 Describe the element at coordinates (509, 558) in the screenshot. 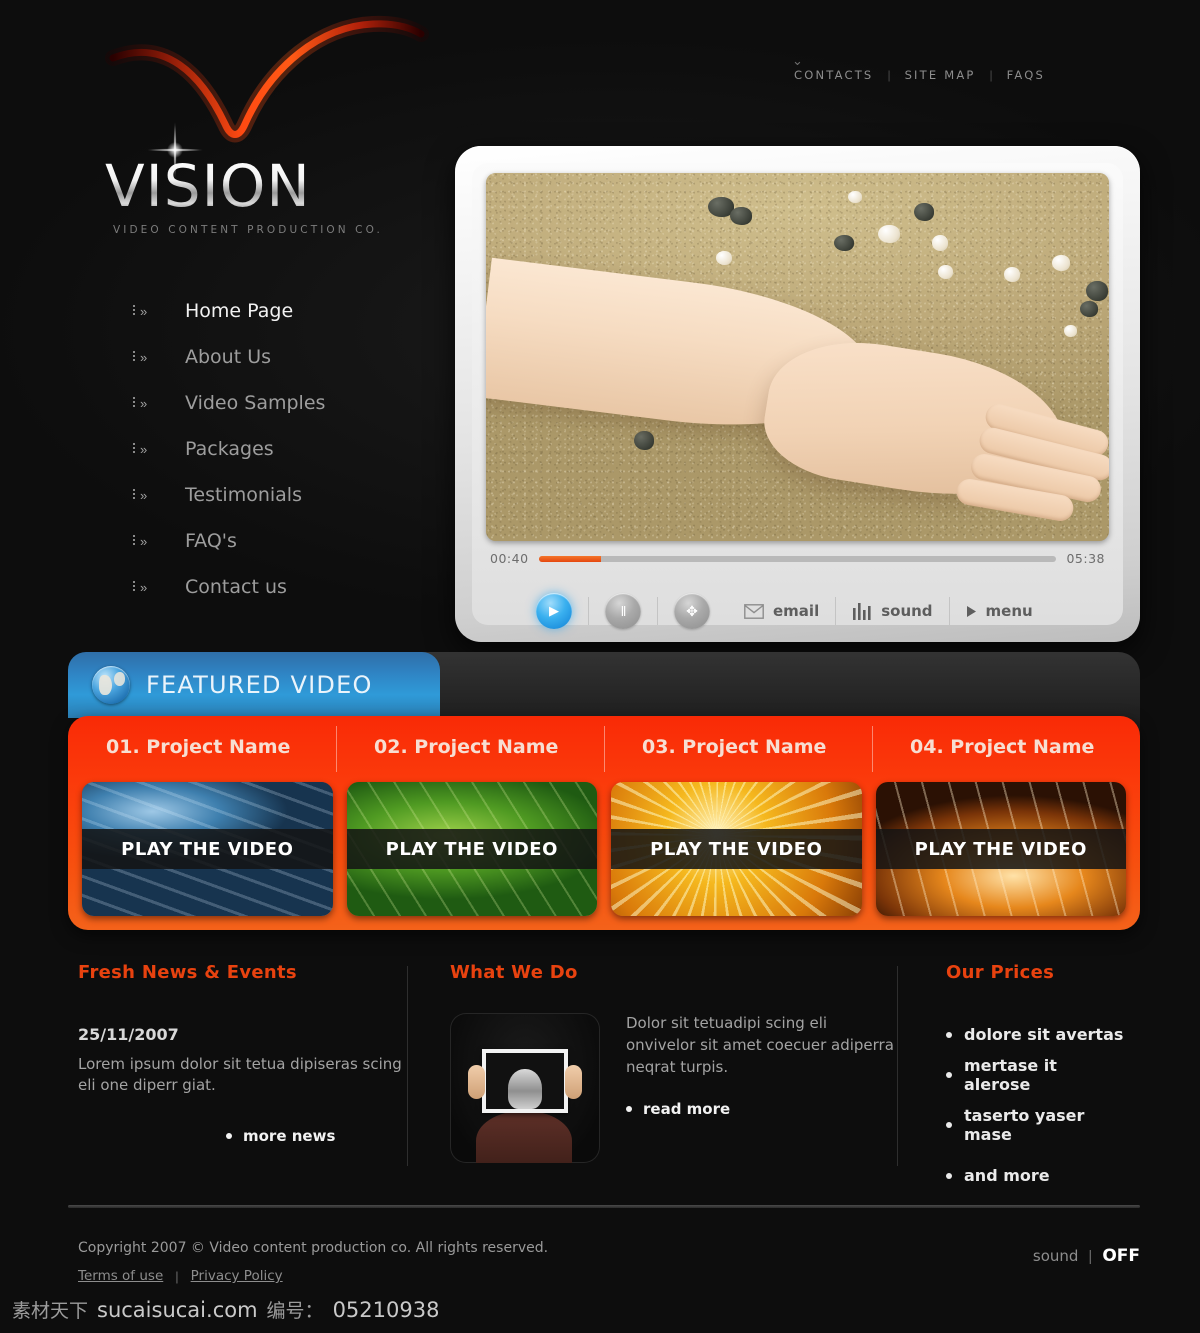

I see `current-time: 00:40` at that location.